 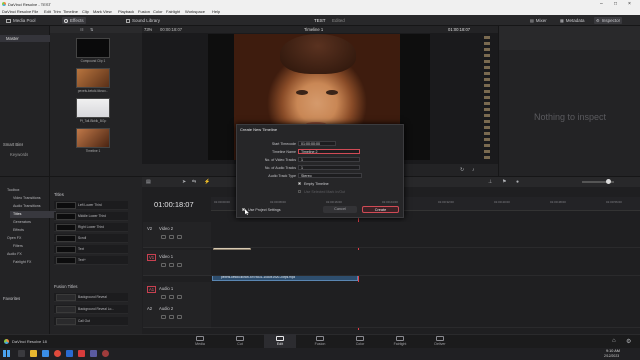 What do you see at coordinates (329, 151) in the screenshot?
I see `dialog-field-value: Timeline 2` at bounding box center [329, 151].